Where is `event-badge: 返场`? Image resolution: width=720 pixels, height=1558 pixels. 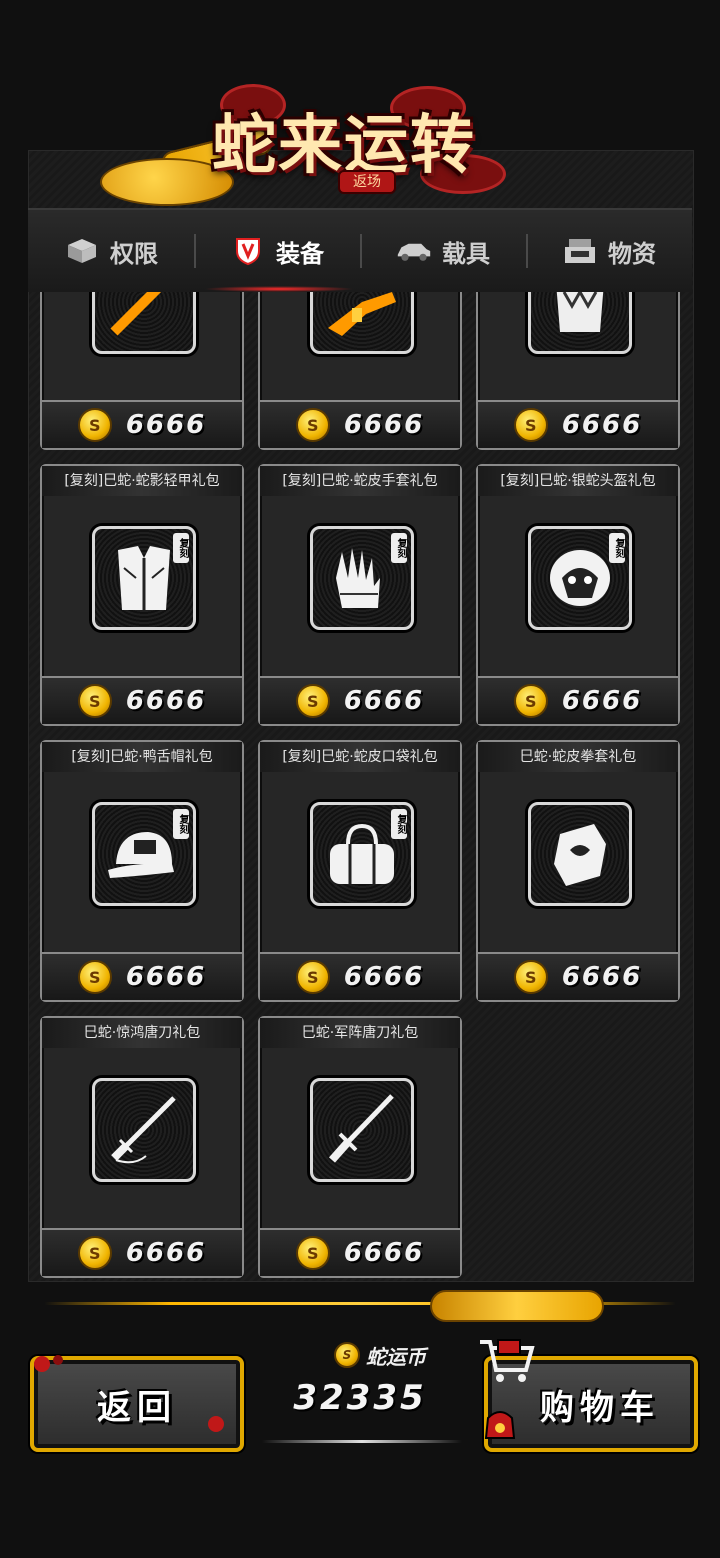 event-badge: 返场 is located at coordinates (367, 182).